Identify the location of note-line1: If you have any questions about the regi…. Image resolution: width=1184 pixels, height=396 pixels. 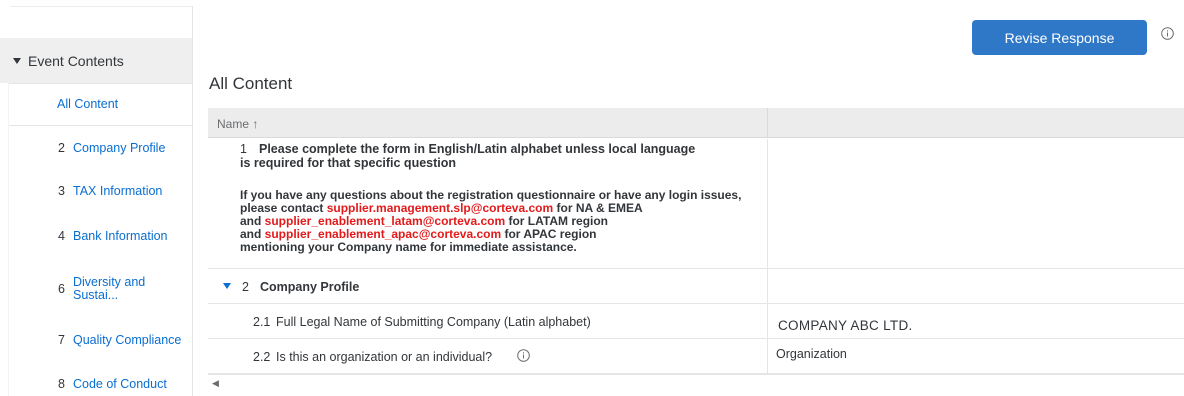
(491, 195).